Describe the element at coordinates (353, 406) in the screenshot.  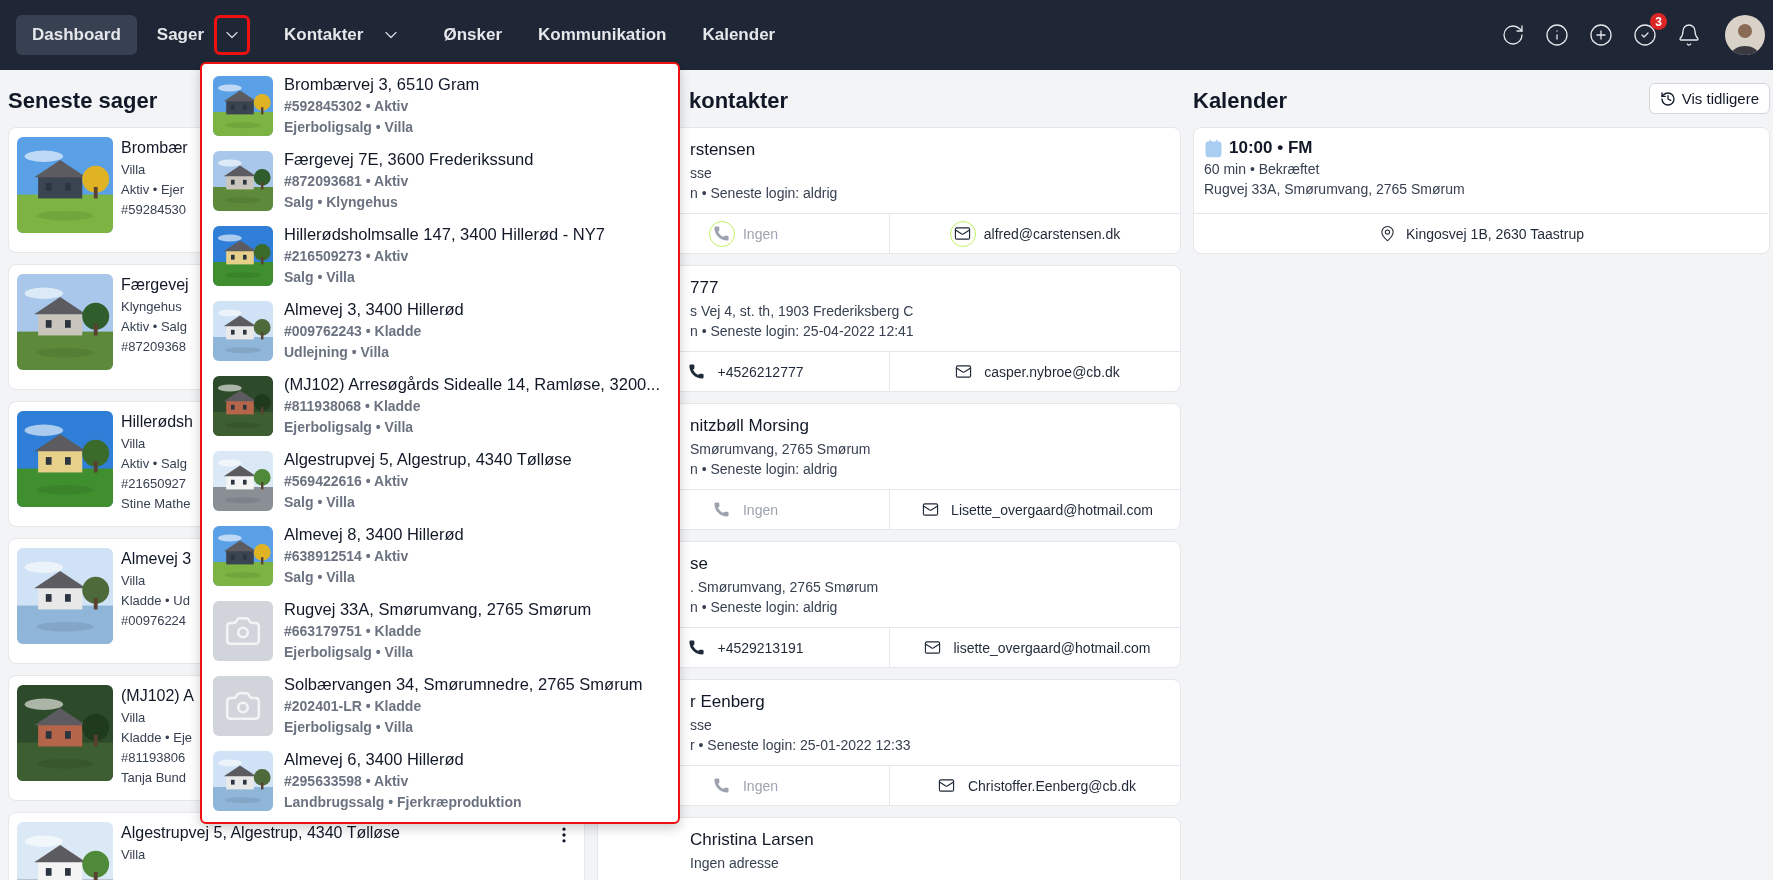
I see `item-meta: #811938068 • Kladde` at that location.